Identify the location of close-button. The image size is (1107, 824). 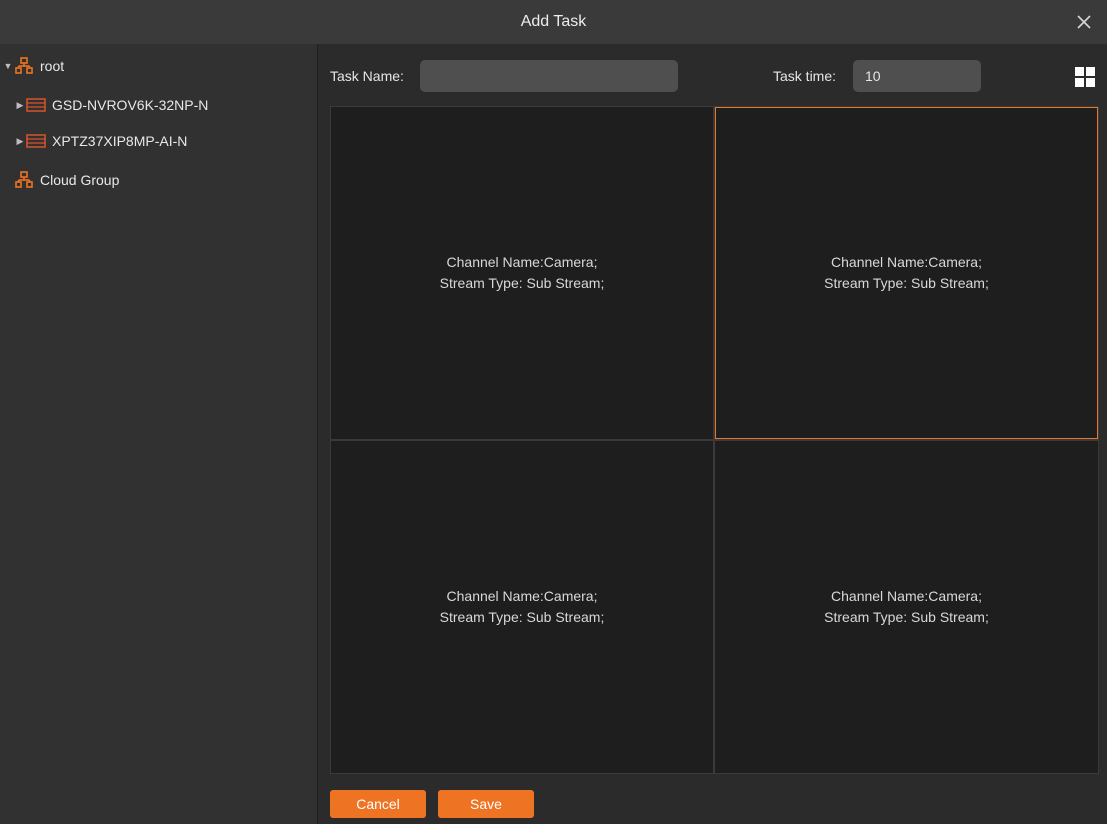
(1084, 22).